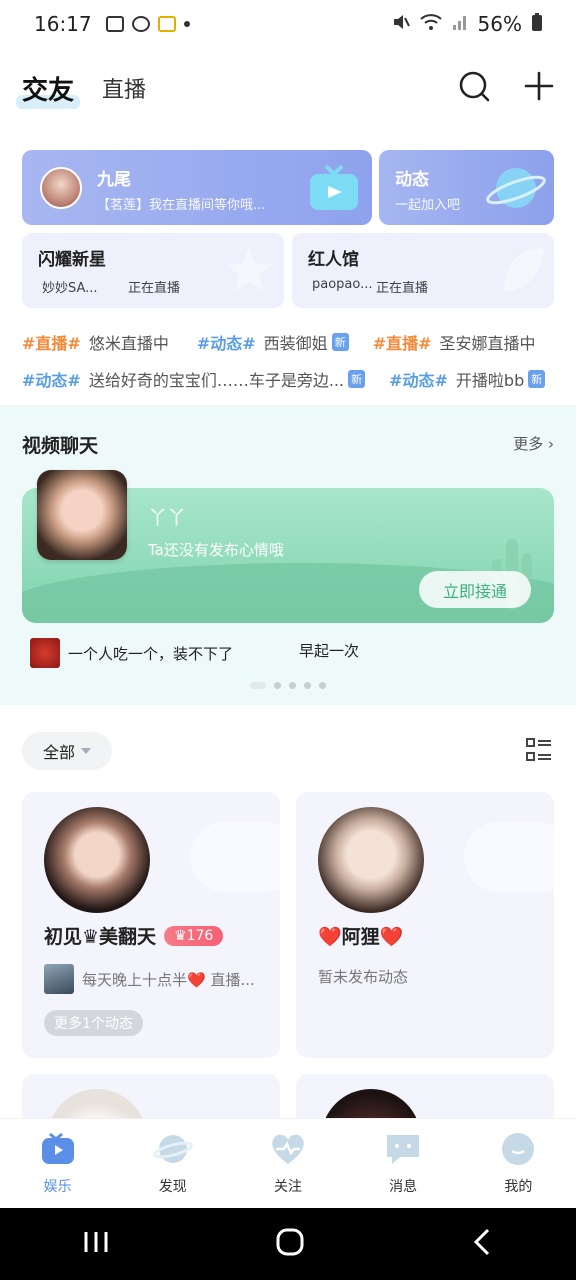 Image resolution: width=576 pixels, height=1280 pixels. I want to click on leaf-decor-icon, so click(521, 272).